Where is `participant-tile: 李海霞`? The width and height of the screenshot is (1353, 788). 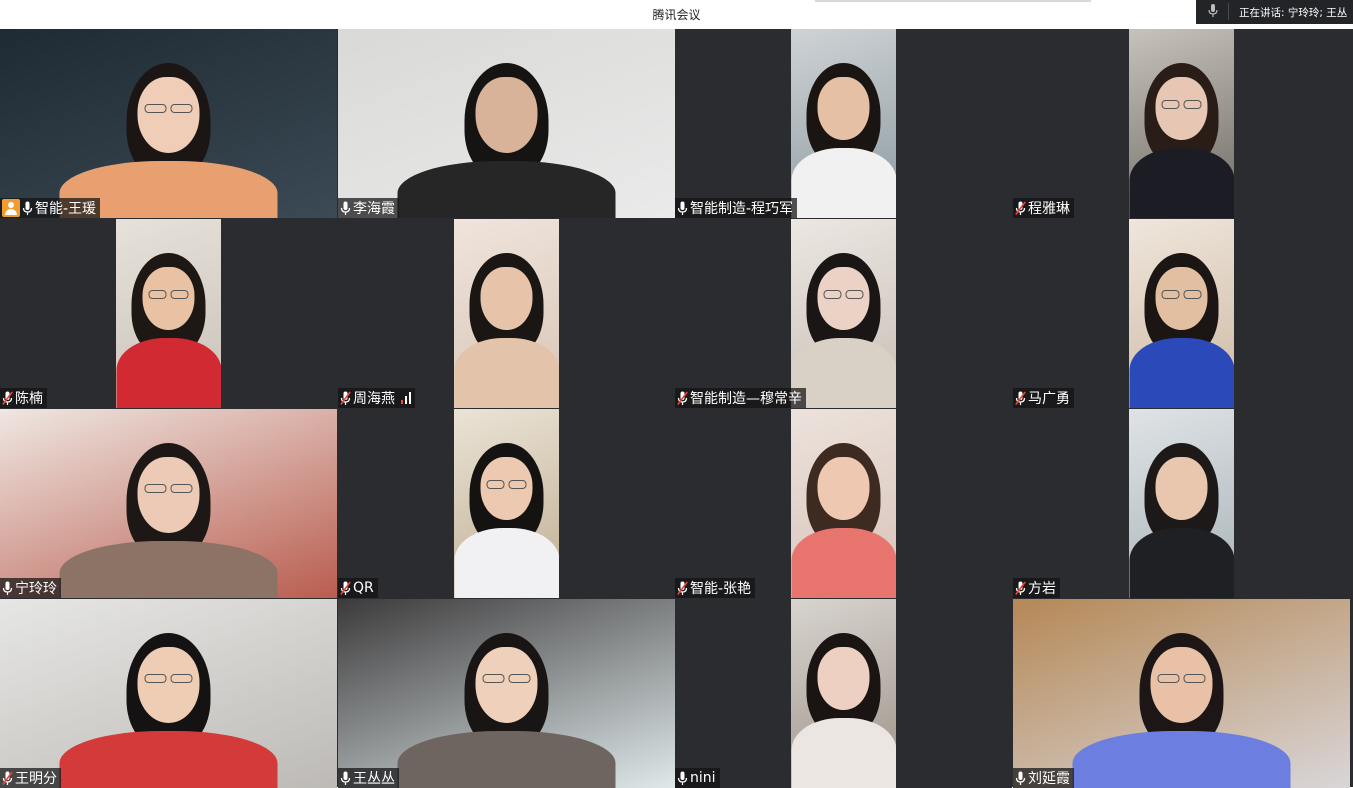
participant-tile: 李海霞 is located at coordinates (506, 123).